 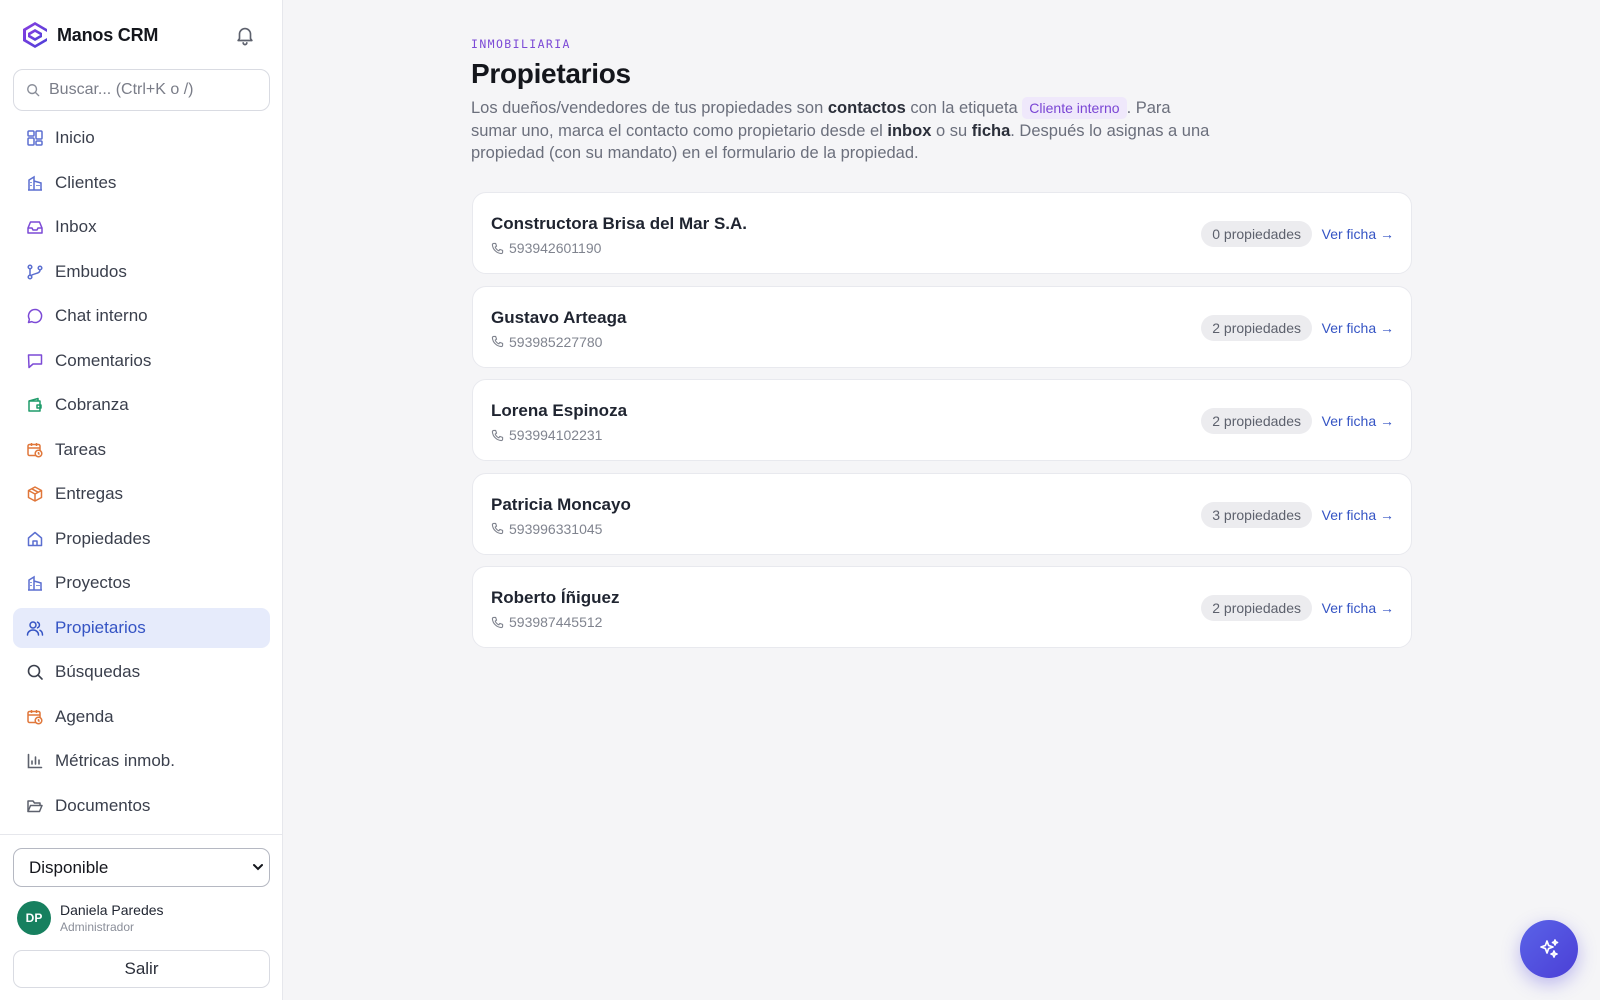 I want to click on sidebar-item-label: Comentarios, so click(x=103, y=360).